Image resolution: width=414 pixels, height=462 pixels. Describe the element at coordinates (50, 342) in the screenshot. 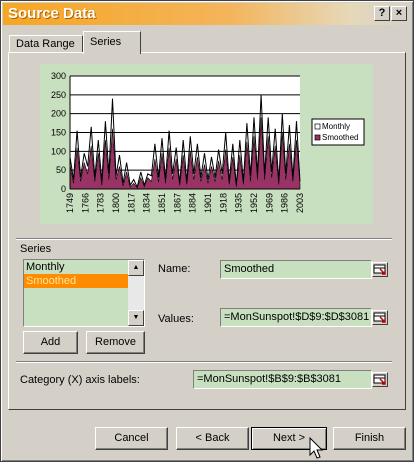

I see `add-series-button: Add` at that location.